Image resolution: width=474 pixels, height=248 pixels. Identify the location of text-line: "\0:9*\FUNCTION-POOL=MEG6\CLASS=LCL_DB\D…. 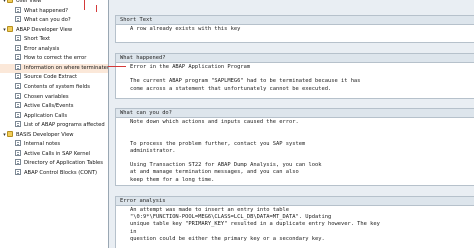
(231, 217).